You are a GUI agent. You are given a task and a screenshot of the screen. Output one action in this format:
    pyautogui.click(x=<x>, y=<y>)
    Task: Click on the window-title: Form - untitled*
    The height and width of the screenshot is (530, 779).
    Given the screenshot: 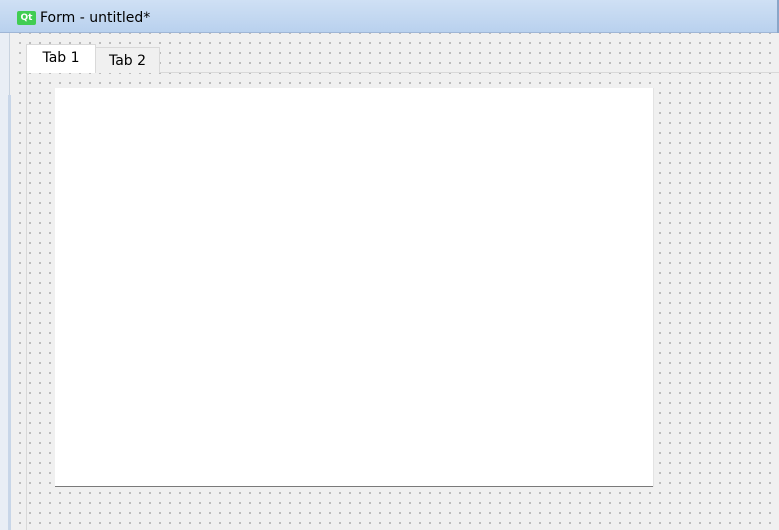 What is the action you would take?
    pyautogui.click(x=95, y=18)
    